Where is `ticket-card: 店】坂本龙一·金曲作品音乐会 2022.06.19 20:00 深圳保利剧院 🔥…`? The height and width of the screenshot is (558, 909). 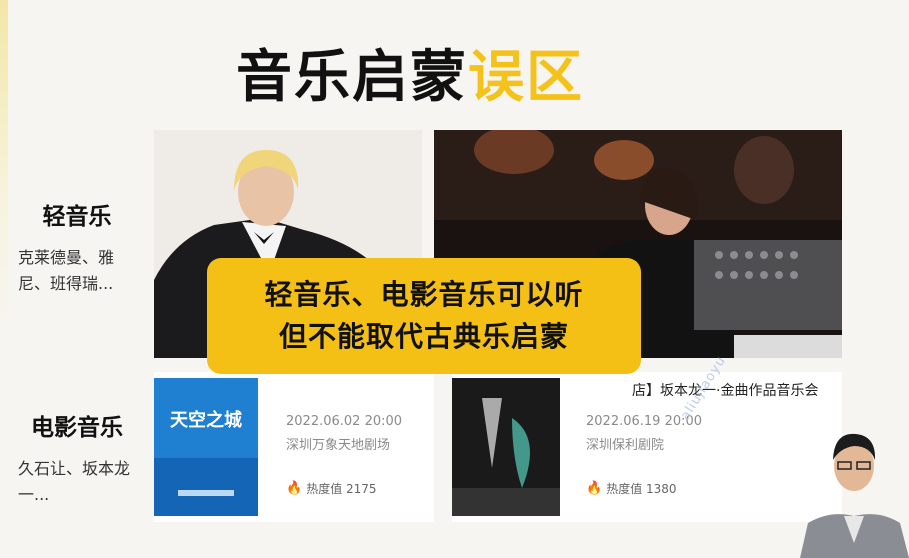
ticket-card: 店】坂本龙一·金曲作品音乐会 2022.06.19 20:00 深圳保利剧院 🔥… is located at coordinates (647, 447).